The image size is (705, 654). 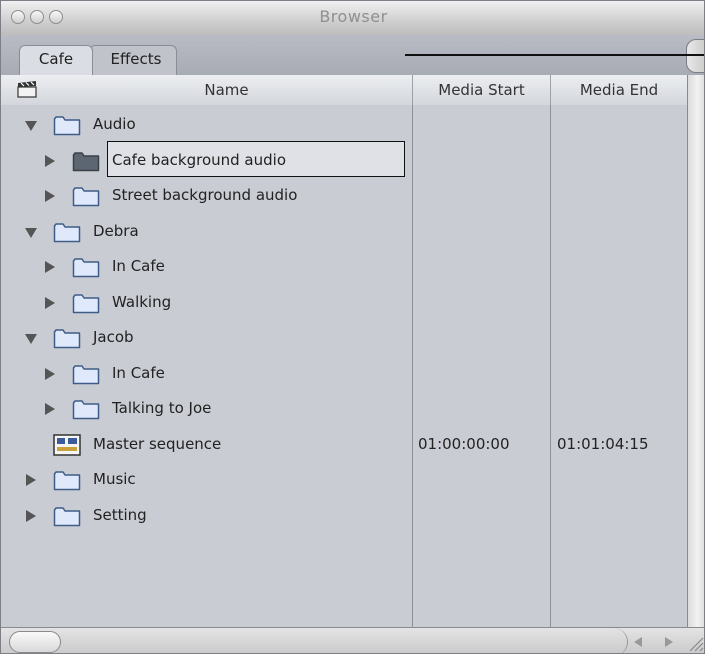 What do you see at coordinates (619, 90) in the screenshot?
I see `column-header-media-end: Media End` at bounding box center [619, 90].